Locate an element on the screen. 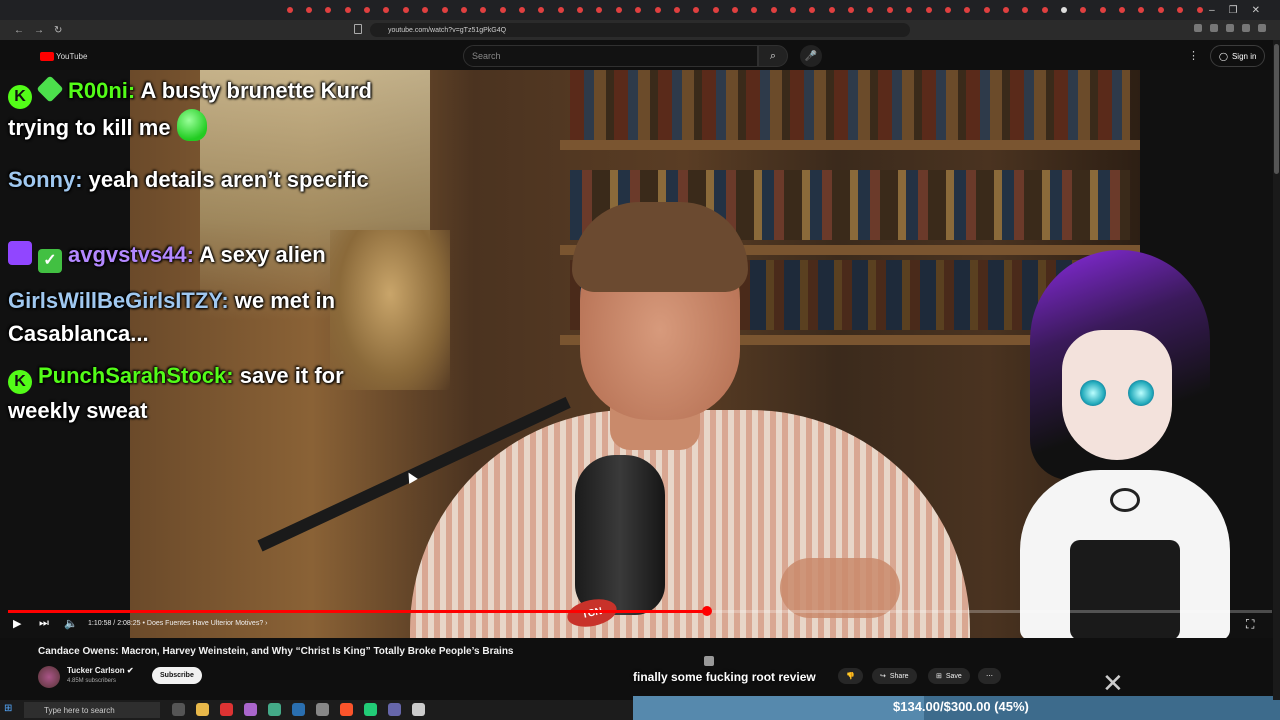 Image resolution: width=1280 pixels, height=720 pixels. url-field: youtube.com/watch?v=gTz51gPkG4Q is located at coordinates (640, 30).